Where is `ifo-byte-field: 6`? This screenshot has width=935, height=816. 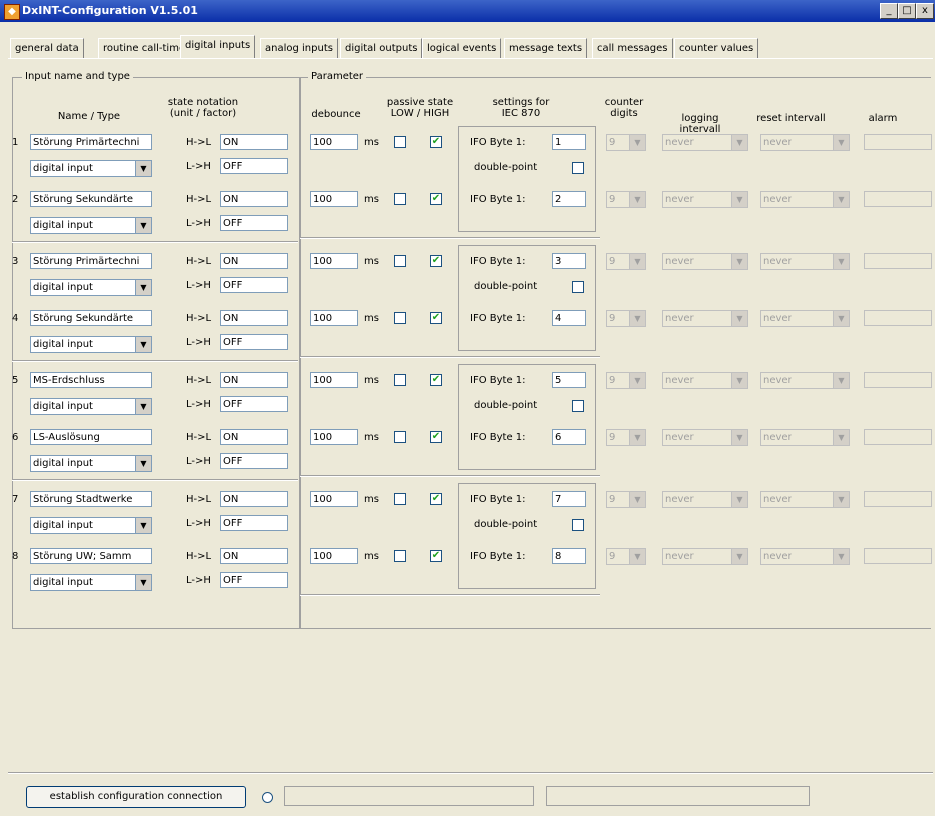
ifo-byte-field: 6 is located at coordinates (569, 437).